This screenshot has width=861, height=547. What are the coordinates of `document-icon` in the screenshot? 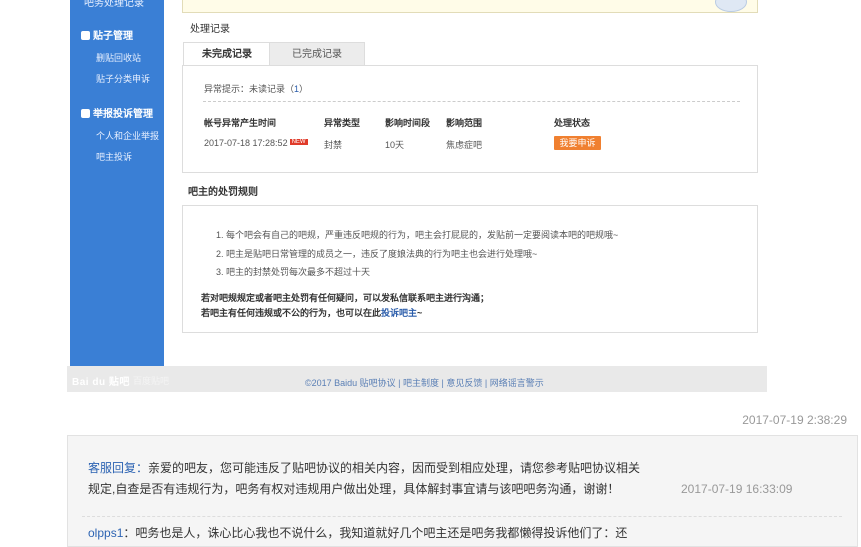 It's located at (85, 35).